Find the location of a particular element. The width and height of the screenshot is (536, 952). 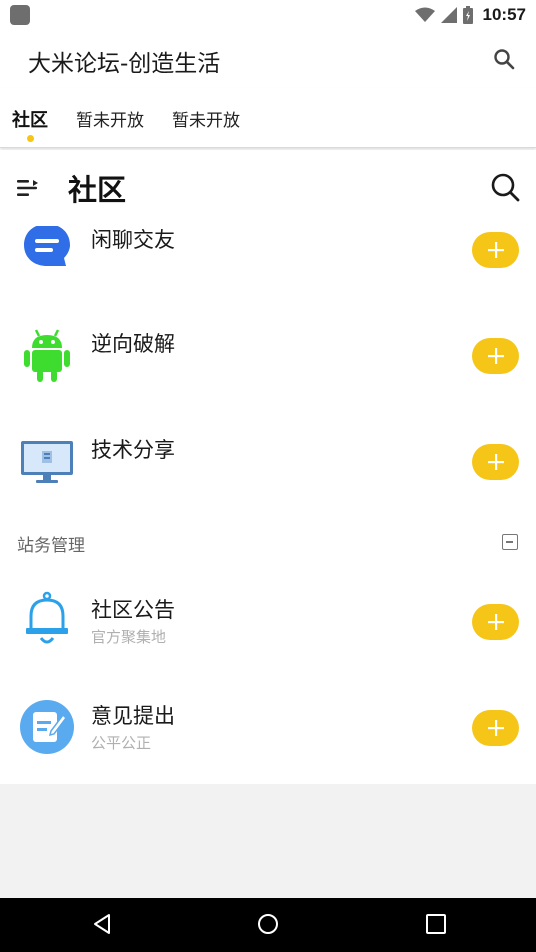

tab-bar: 社区 暂未开放 暂未开放 is located at coordinates (268, 118).